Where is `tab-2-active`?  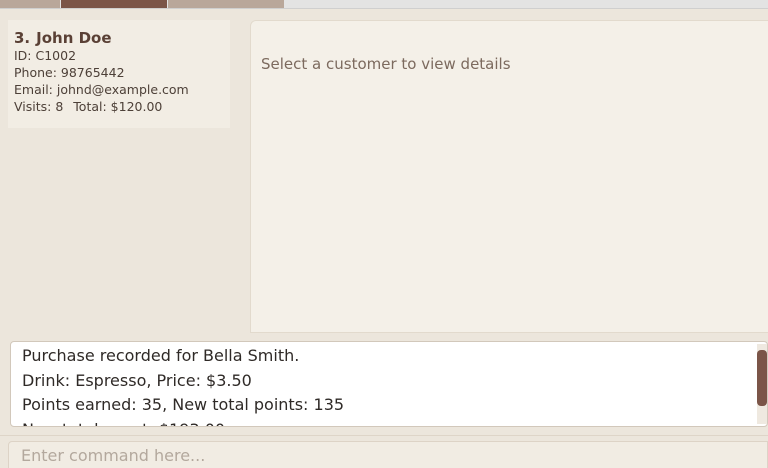
tab-2-active is located at coordinates (114, 4).